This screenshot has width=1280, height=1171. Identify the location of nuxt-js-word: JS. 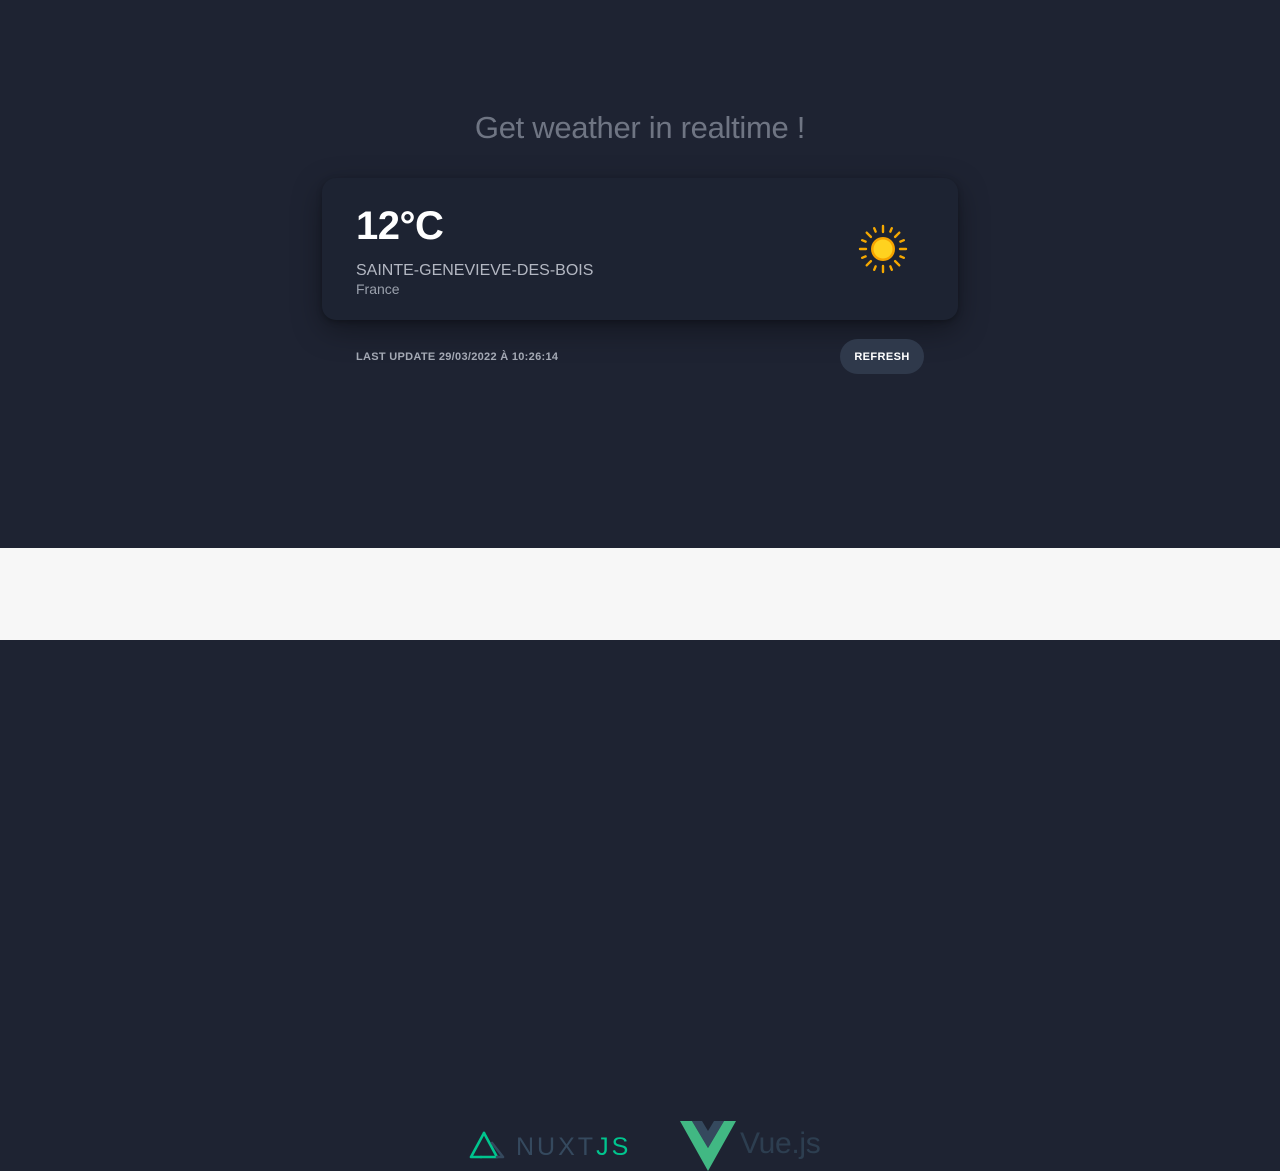
(614, 1147).